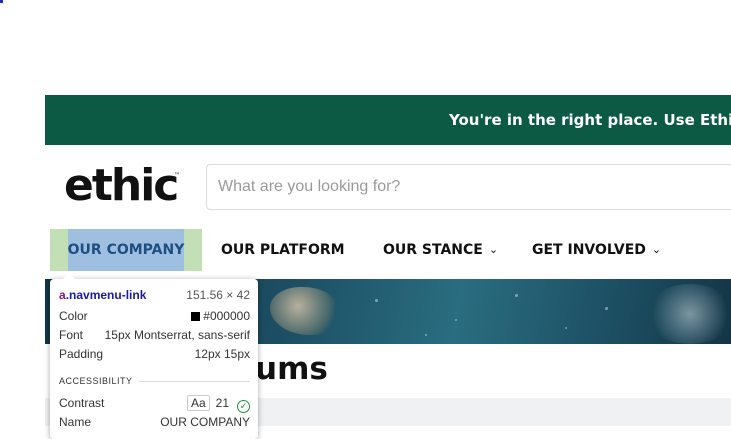 Image resolution: width=731 pixels, height=439 pixels. What do you see at coordinates (388, 120) in the screenshot?
I see `promo-banner: You're in the right place. Use Ethic to` at bounding box center [388, 120].